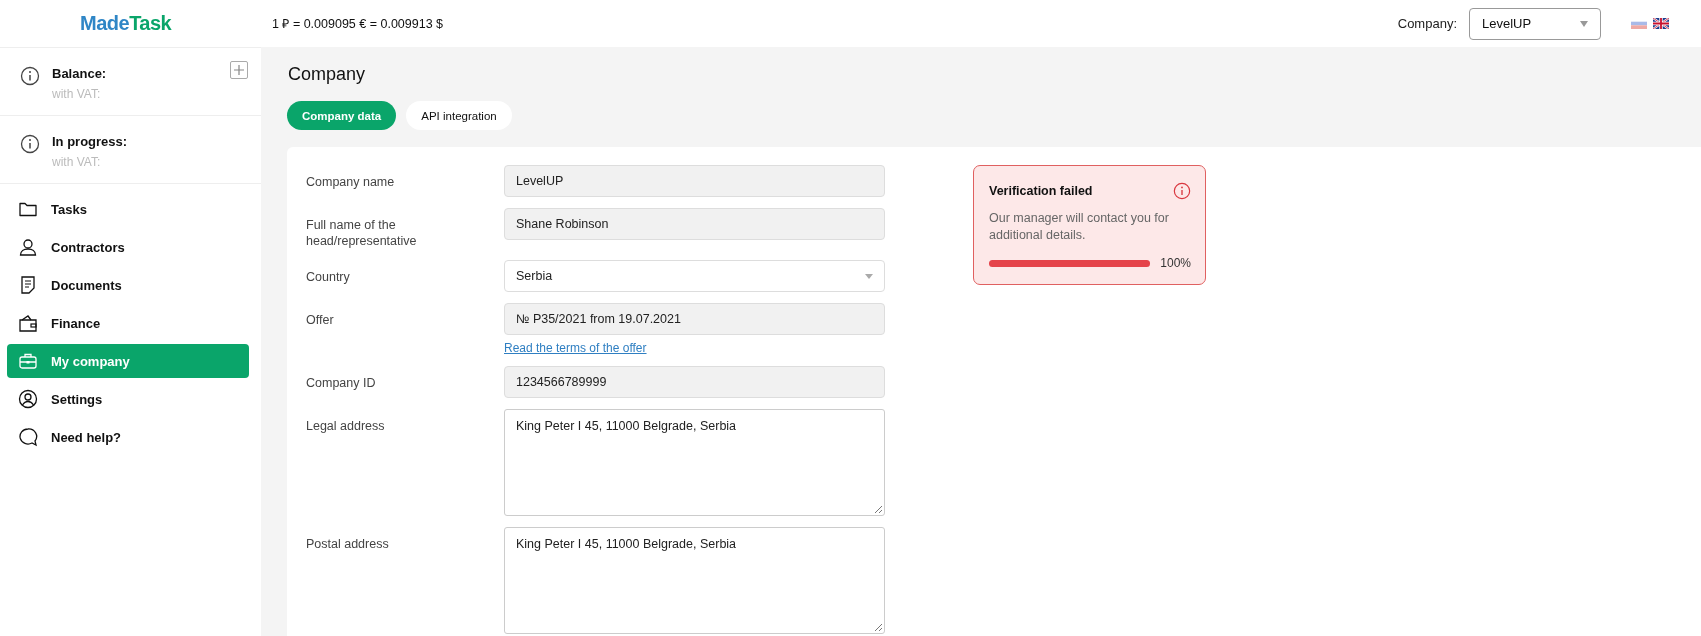 This screenshot has width=1701, height=636. I want to click on user-circle-icon, so click(28, 399).